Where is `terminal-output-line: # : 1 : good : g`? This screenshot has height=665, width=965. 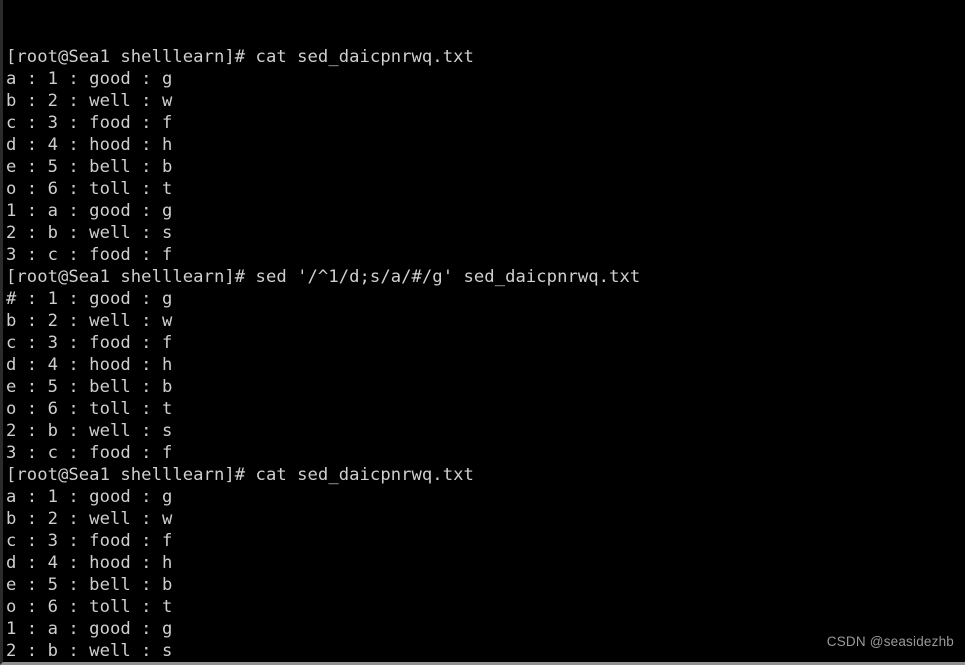
terminal-output-line: # : 1 : good : g is located at coordinates (89, 299).